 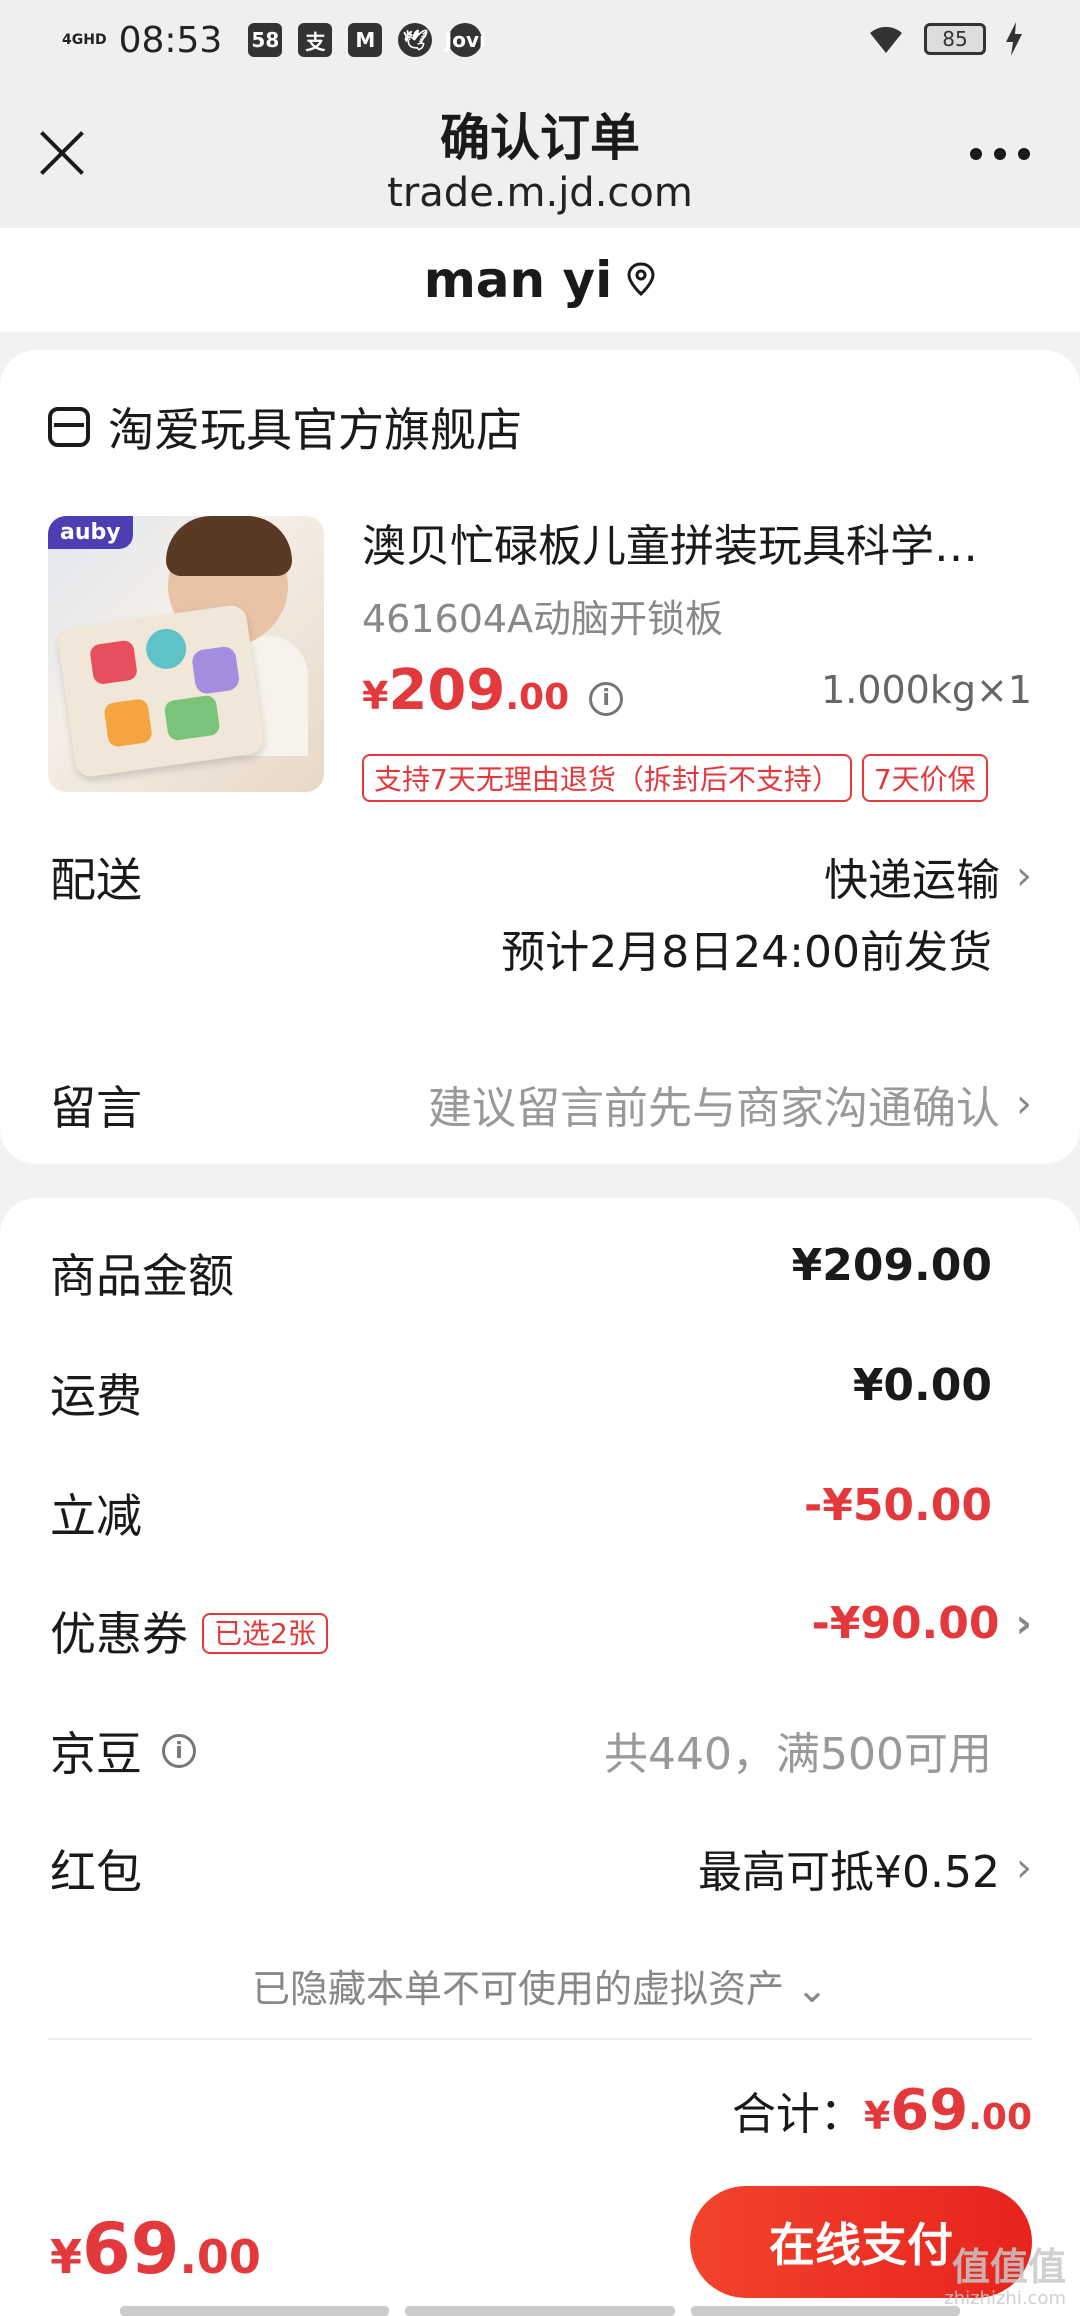 I want to click on weight-quantity: 1.000kg×1, so click(x=926, y=690).